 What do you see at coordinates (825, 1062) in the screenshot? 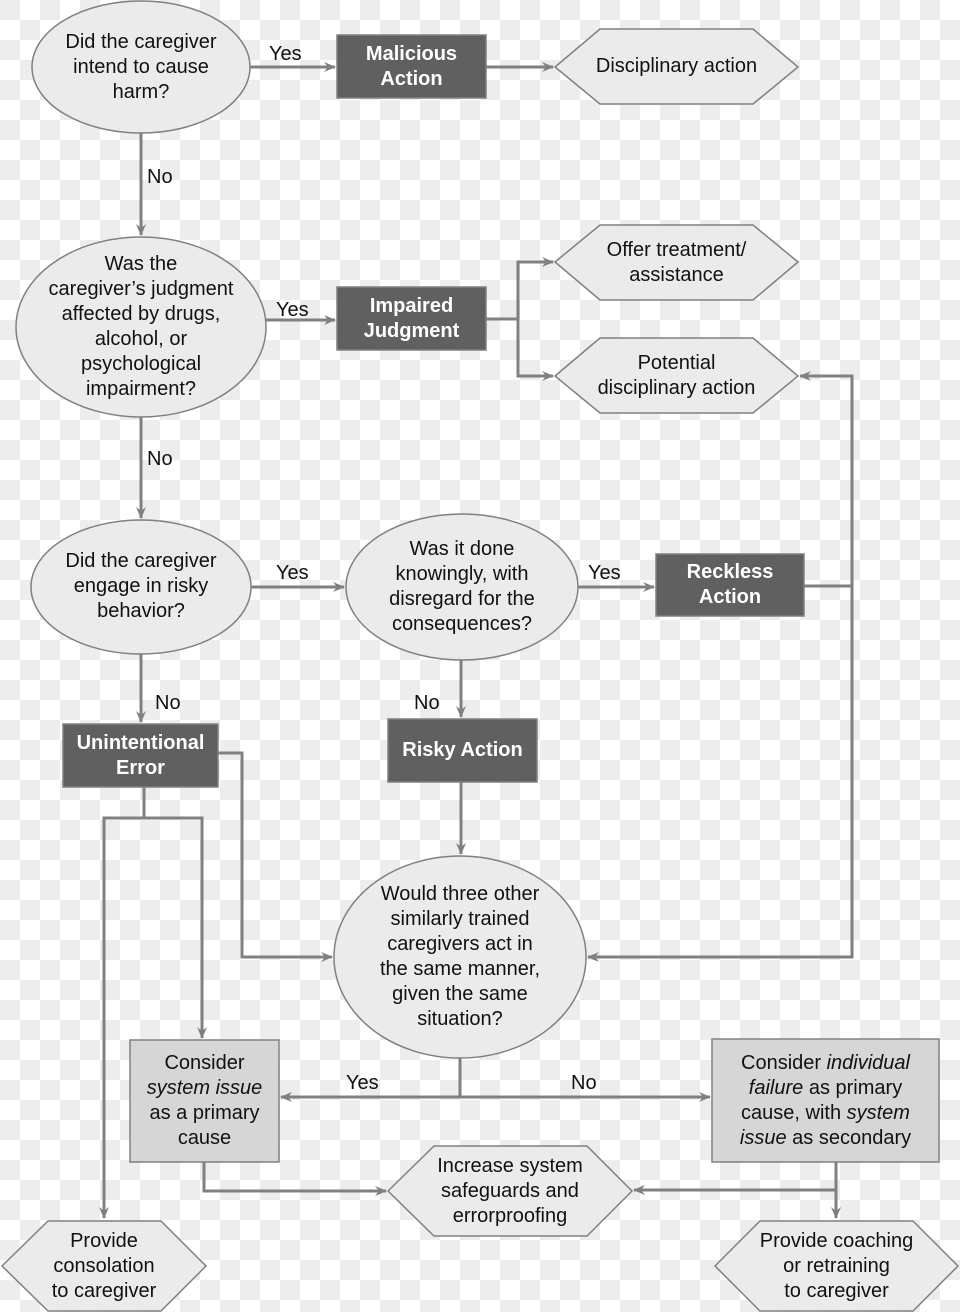
I see `node-text-line: Consider individual` at bounding box center [825, 1062].